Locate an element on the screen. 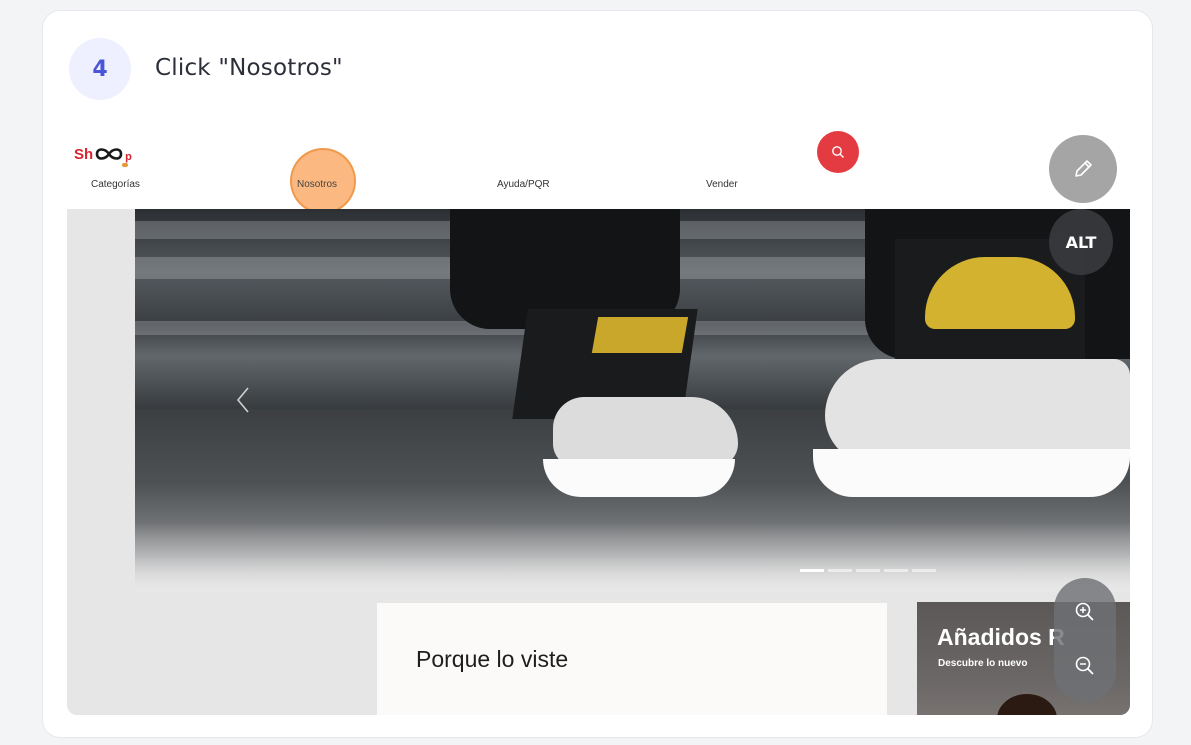 The height and width of the screenshot is (745, 1191). nav-vender: Vender is located at coordinates (722, 184).